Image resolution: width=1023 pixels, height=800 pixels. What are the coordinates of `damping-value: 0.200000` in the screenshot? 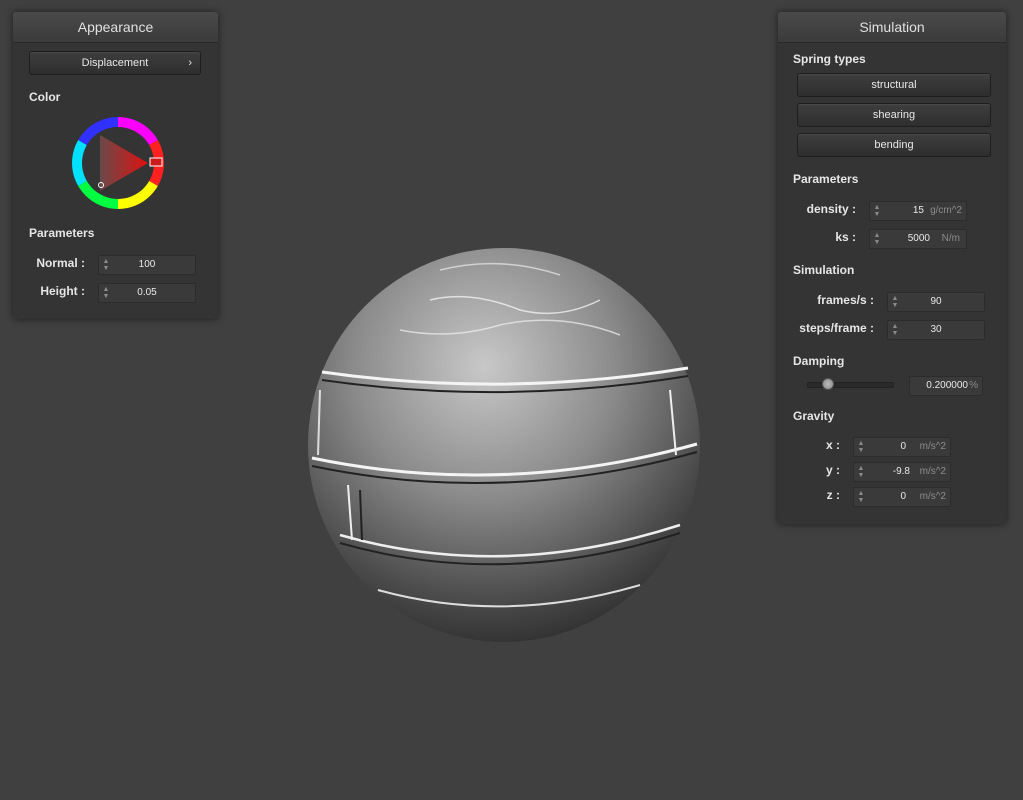 It's located at (947, 385).